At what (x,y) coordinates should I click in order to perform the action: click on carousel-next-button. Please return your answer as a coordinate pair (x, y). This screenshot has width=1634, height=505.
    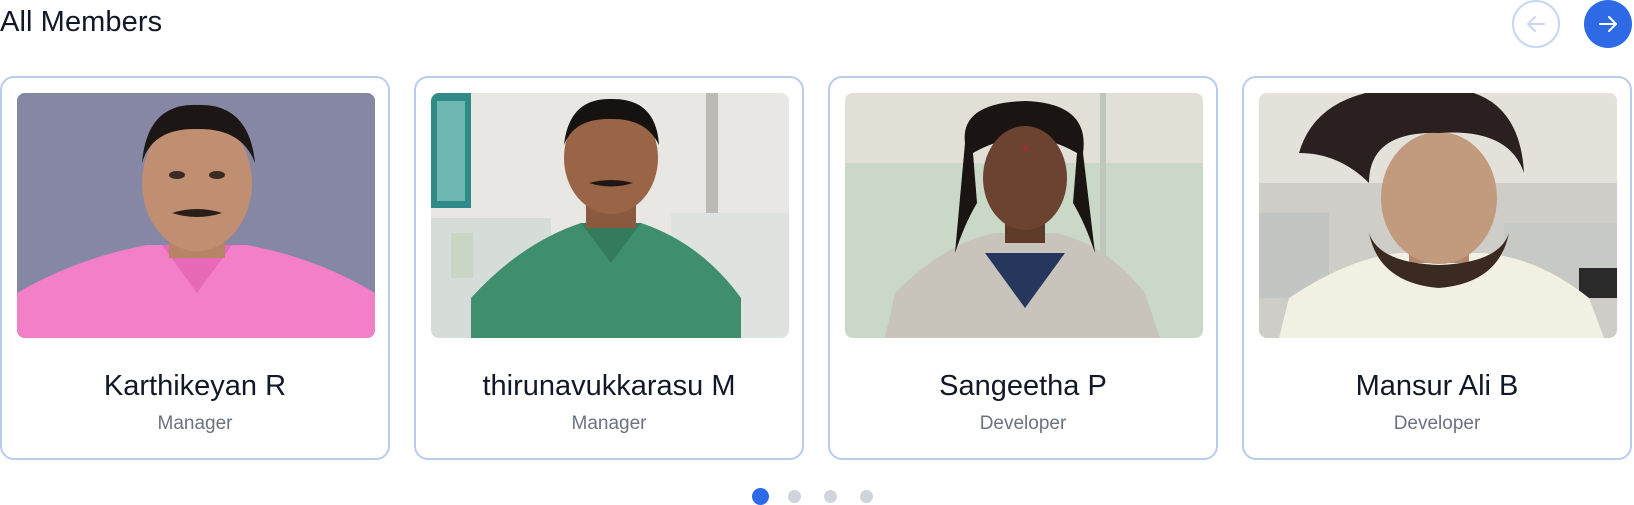
    Looking at the image, I should click on (1608, 24).